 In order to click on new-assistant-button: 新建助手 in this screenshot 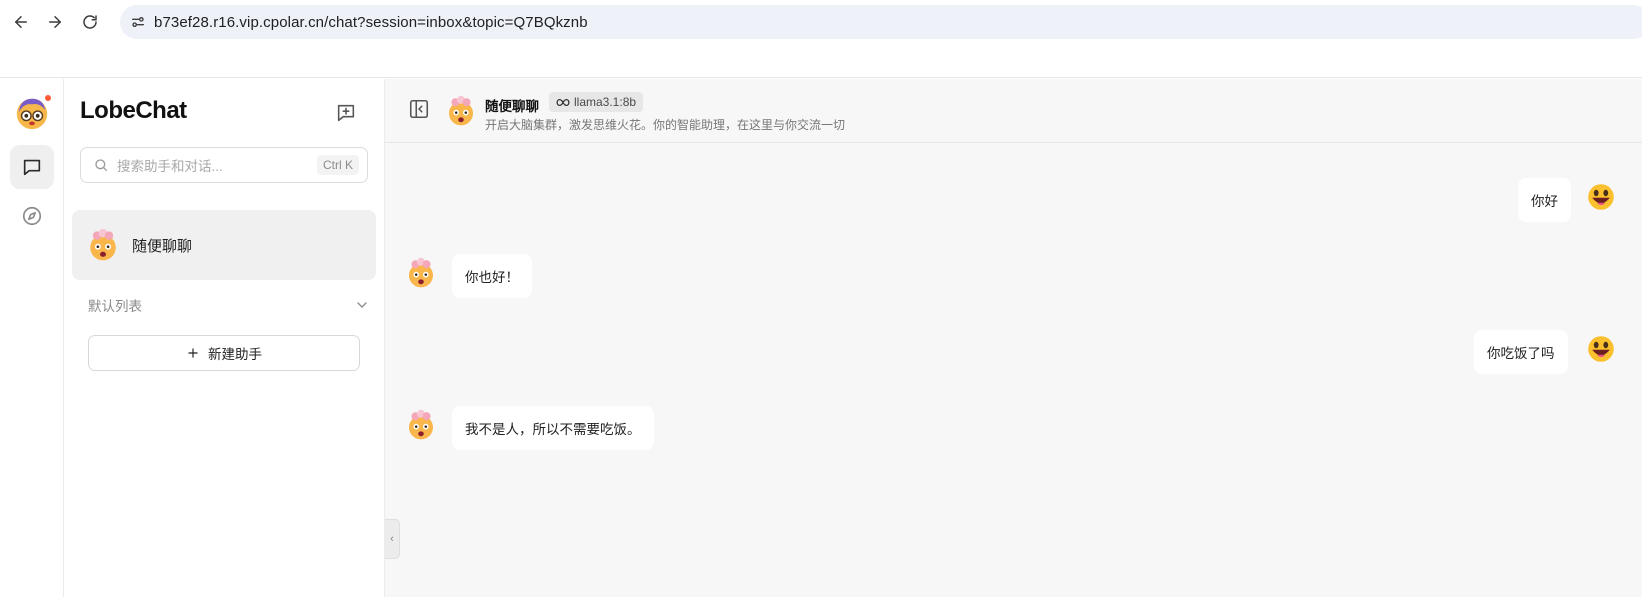, I will do `click(224, 353)`.